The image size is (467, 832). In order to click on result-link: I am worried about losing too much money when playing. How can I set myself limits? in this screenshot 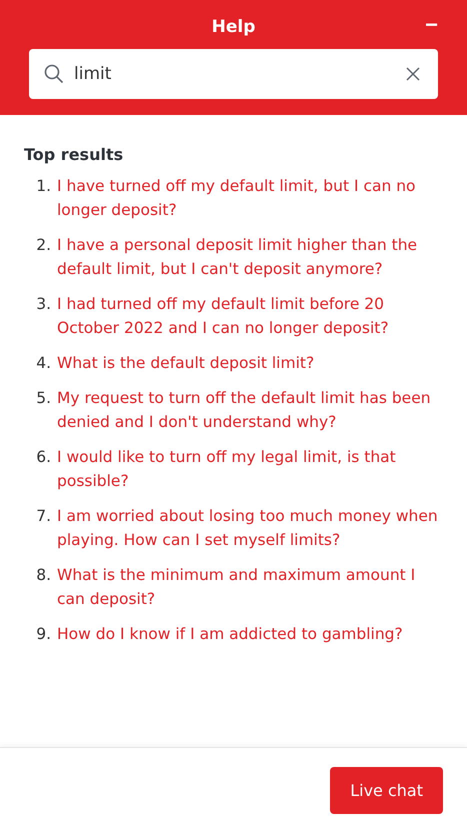, I will do `click(250, 528)`.